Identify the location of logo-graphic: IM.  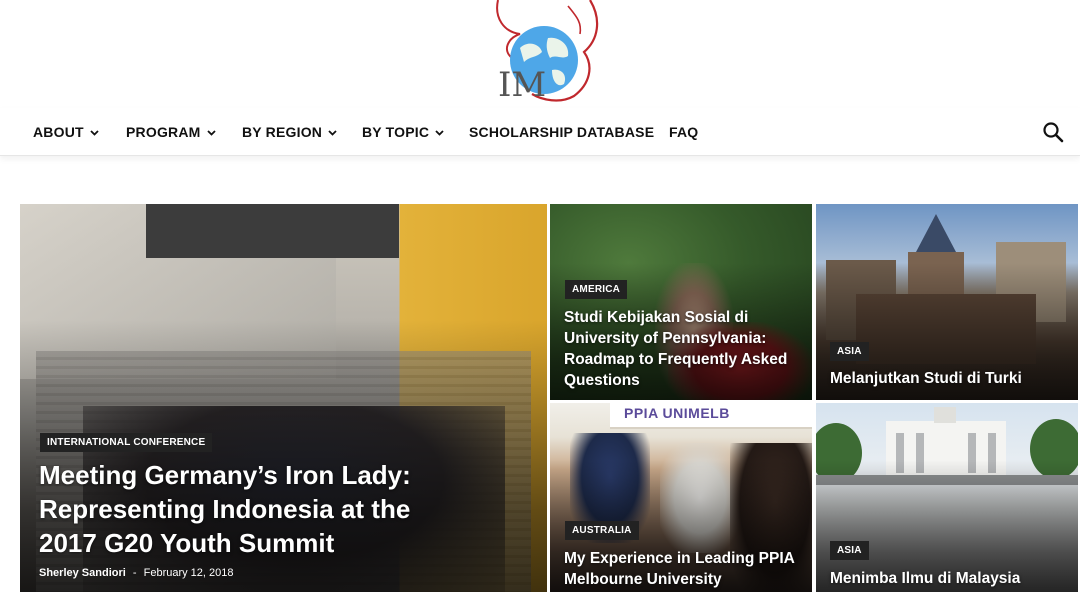
(547, 52).